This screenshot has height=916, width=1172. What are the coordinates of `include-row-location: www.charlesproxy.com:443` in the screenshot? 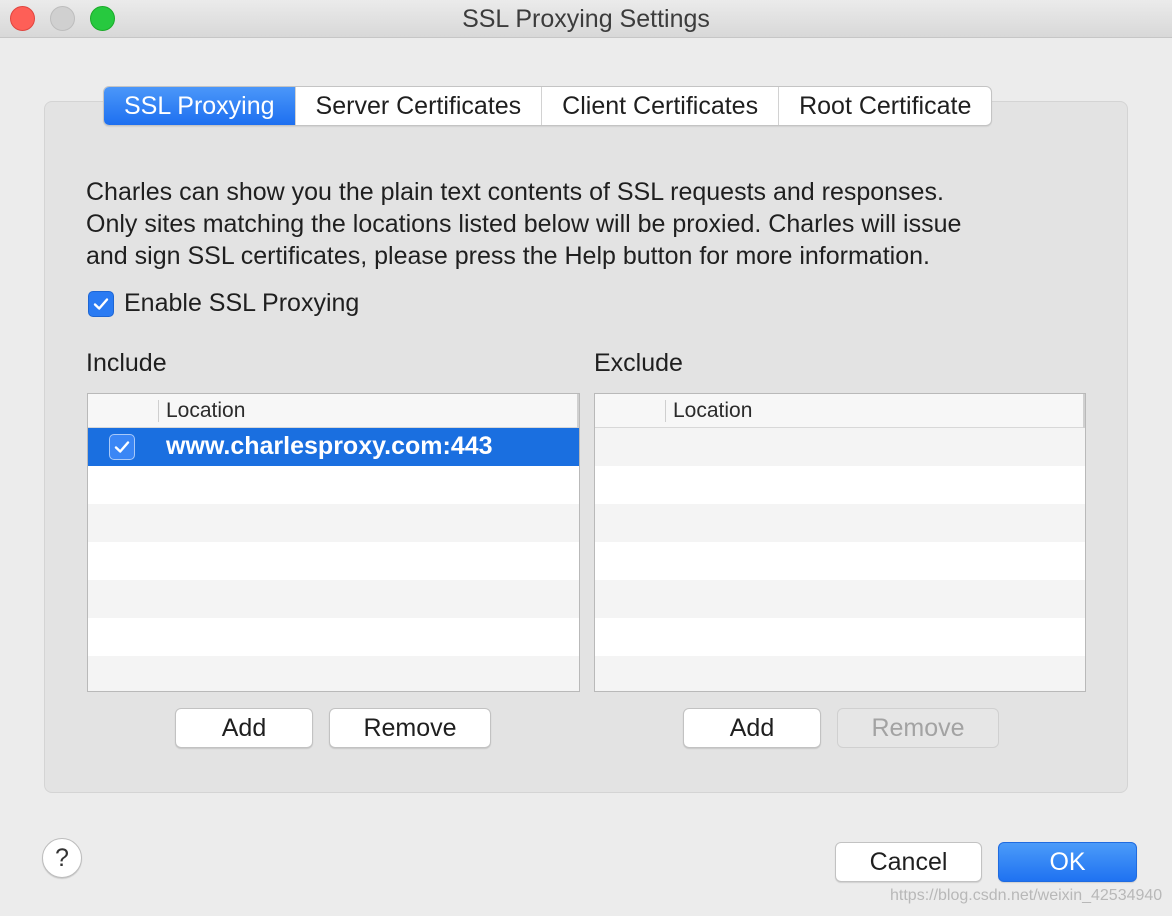 It's located at (329, 446).